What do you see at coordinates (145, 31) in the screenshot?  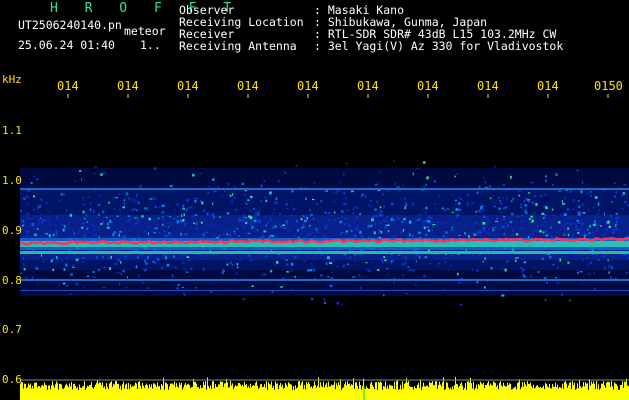 I see `mode-label: meteor` at bounding box center [145, 31].